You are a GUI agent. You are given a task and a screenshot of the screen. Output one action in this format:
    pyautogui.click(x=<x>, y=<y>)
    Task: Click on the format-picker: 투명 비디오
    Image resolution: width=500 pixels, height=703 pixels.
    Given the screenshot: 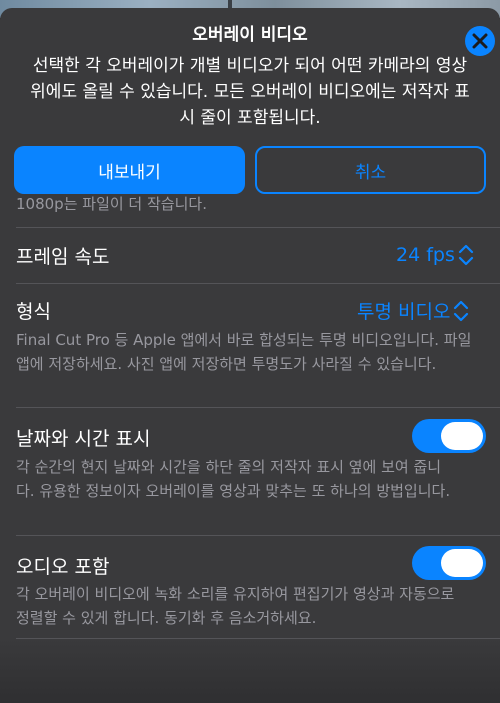 What is the action you would take?
    pyautogui.click(x=413, y=310)
    